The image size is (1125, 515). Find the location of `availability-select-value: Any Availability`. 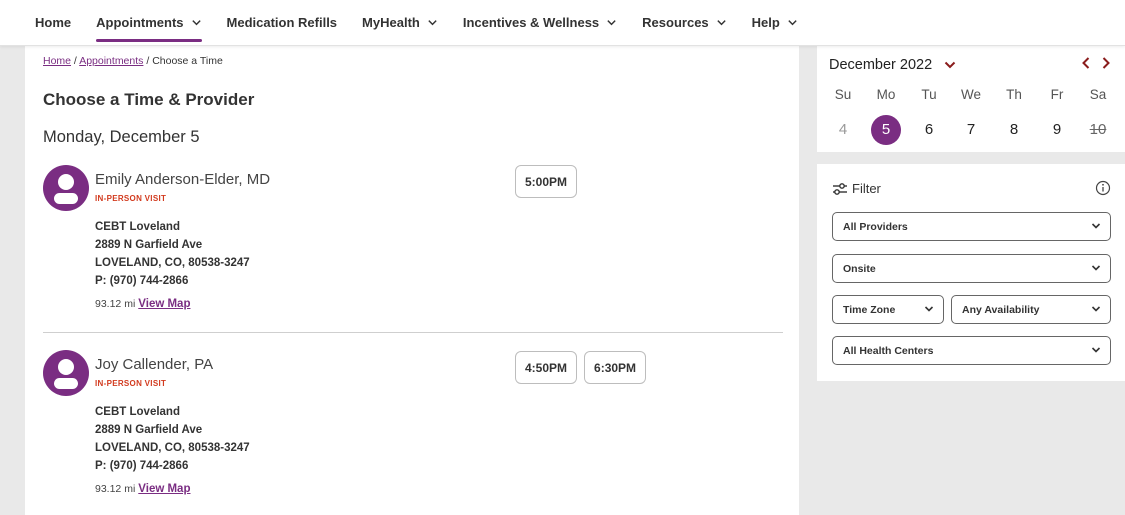

availability-select-value: Any Availability is located at coordinates (1001, 309).